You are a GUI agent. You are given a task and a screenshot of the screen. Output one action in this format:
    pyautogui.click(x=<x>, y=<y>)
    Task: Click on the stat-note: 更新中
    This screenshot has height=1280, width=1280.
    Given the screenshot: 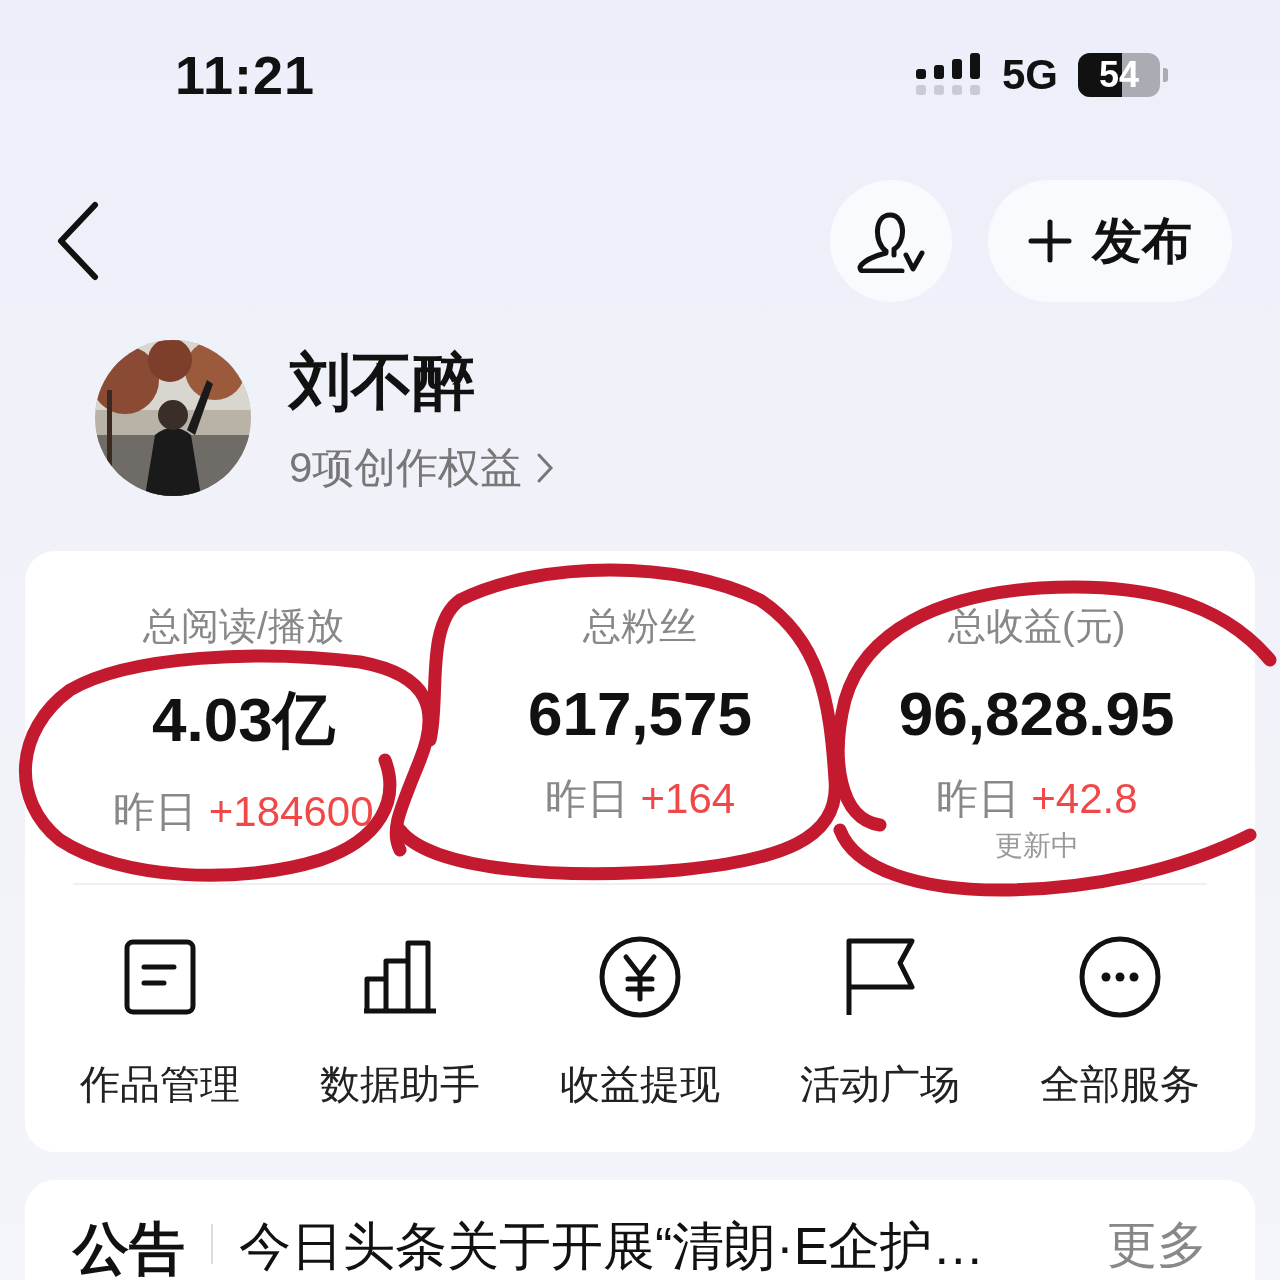 What is the action you would take?
    pyautogui.click(x=1036, y=846)
    